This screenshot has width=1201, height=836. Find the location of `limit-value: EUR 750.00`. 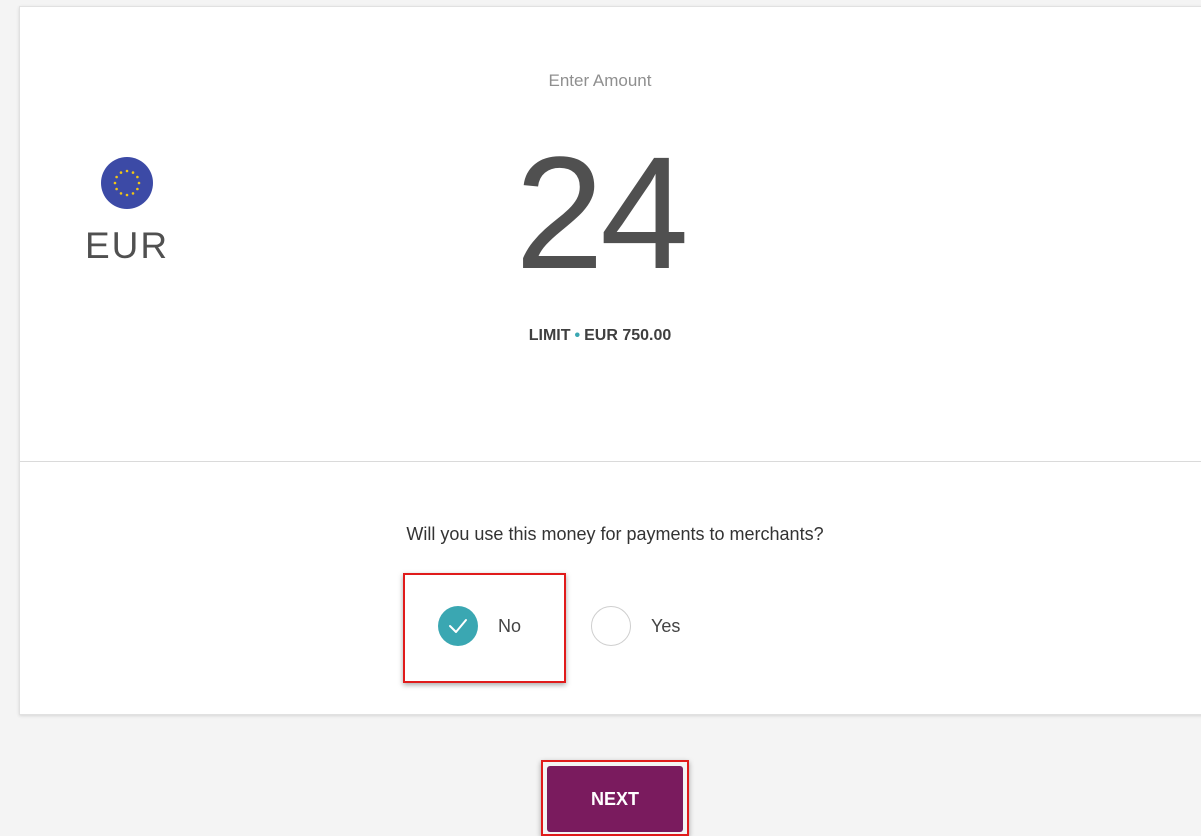

limit-value: EUR 750.00 is located at coordinates (628, 335).